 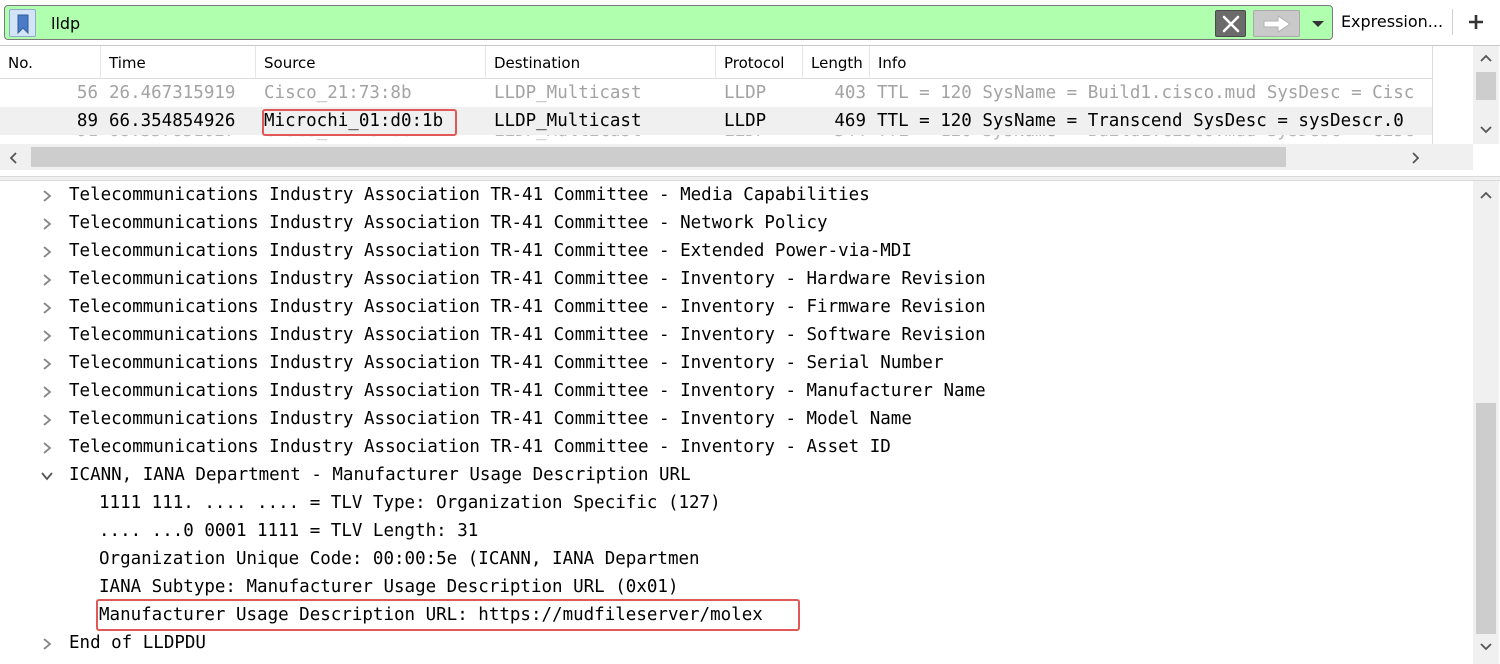 I want to click on dropdown-icon, so click(x=1319, y=23).